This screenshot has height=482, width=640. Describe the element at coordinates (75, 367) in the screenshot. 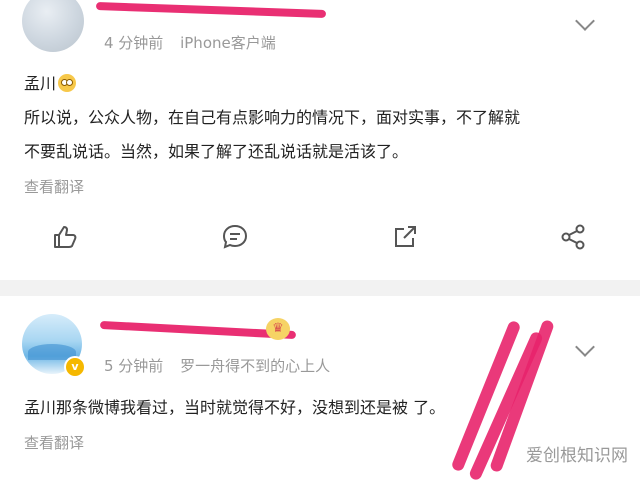

I see `verified-badge-icon: v` at that location.